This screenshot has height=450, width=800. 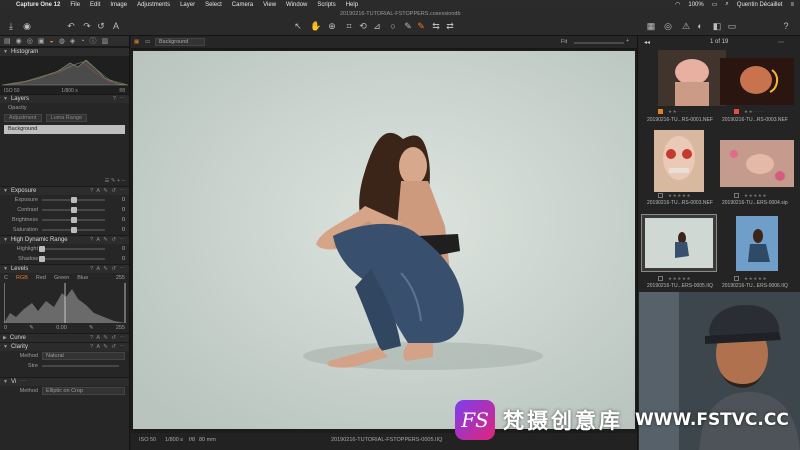 What do you see at coordinates (754, 112) in the screenshot?
I see `rating-2: ★★·····` at bounding box center [754, 112].